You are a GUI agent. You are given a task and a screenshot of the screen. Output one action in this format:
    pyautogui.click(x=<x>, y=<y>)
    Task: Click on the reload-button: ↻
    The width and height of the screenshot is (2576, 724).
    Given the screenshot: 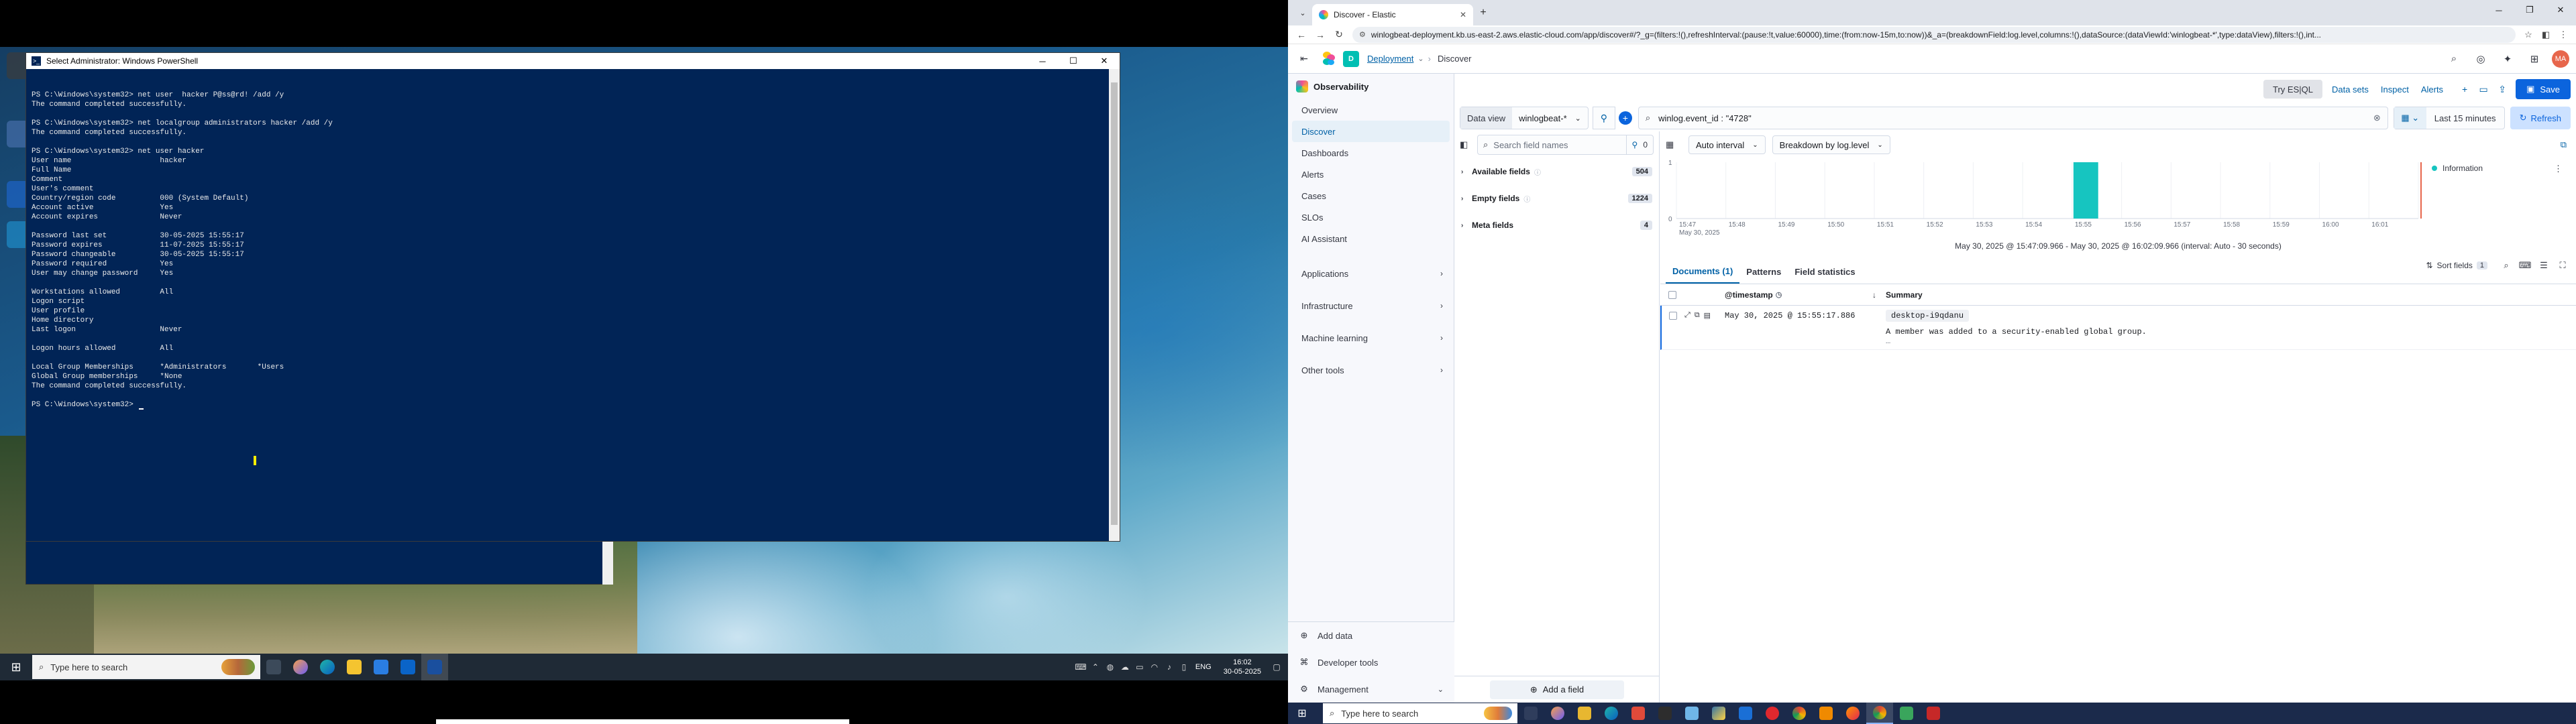 What is the action you would take?
    pyautogui.click(x=1339, y=35)
    